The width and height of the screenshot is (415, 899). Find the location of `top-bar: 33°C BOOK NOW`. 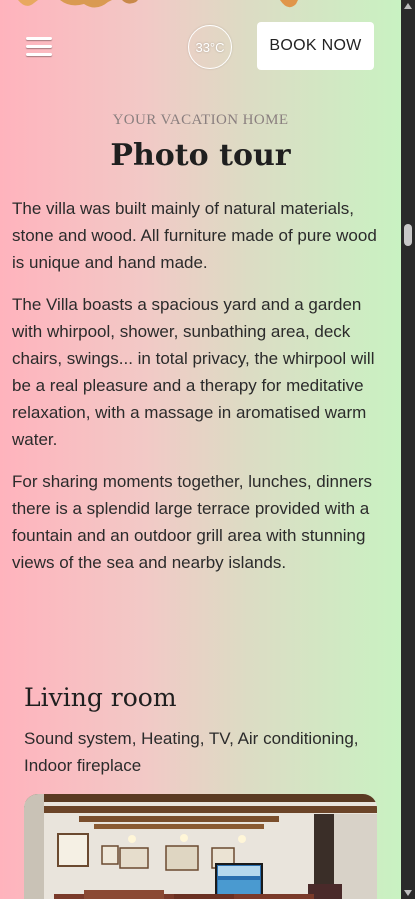

top-bar: 33°C BOOK NOW is located at coordinates (200, 47).